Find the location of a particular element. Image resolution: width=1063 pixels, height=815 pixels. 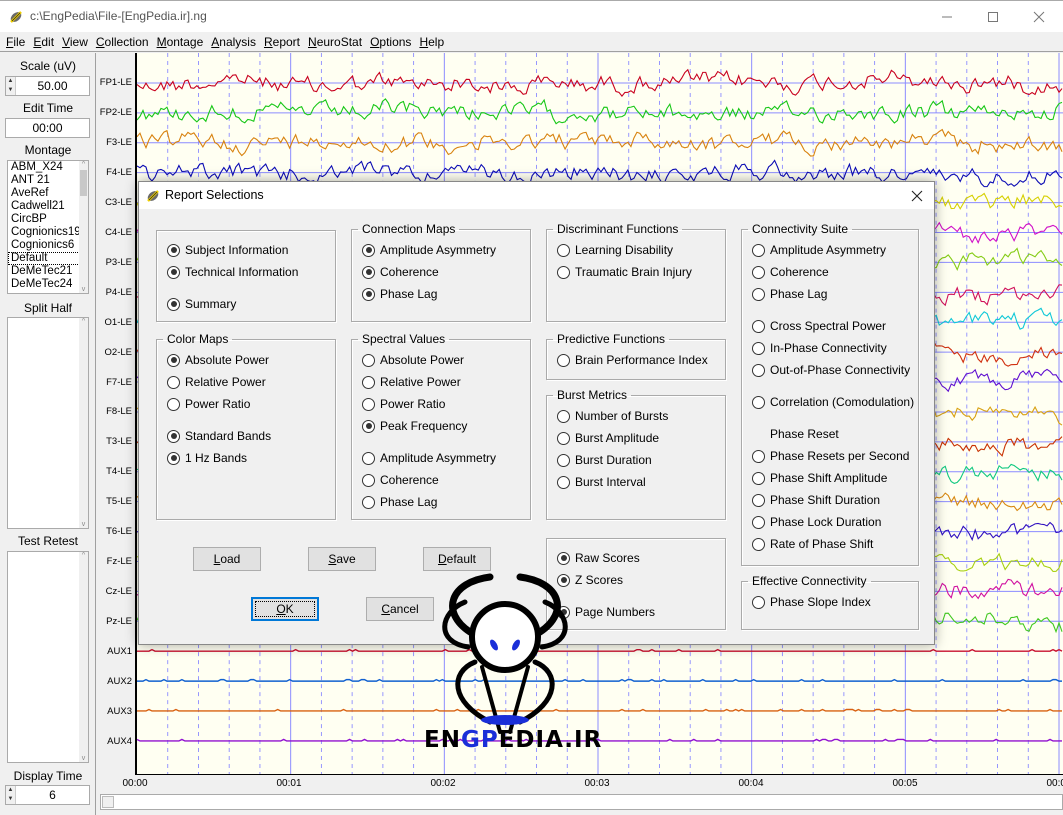

radio-burst-duration: Burst Duration is located at coordinates (604, 460).